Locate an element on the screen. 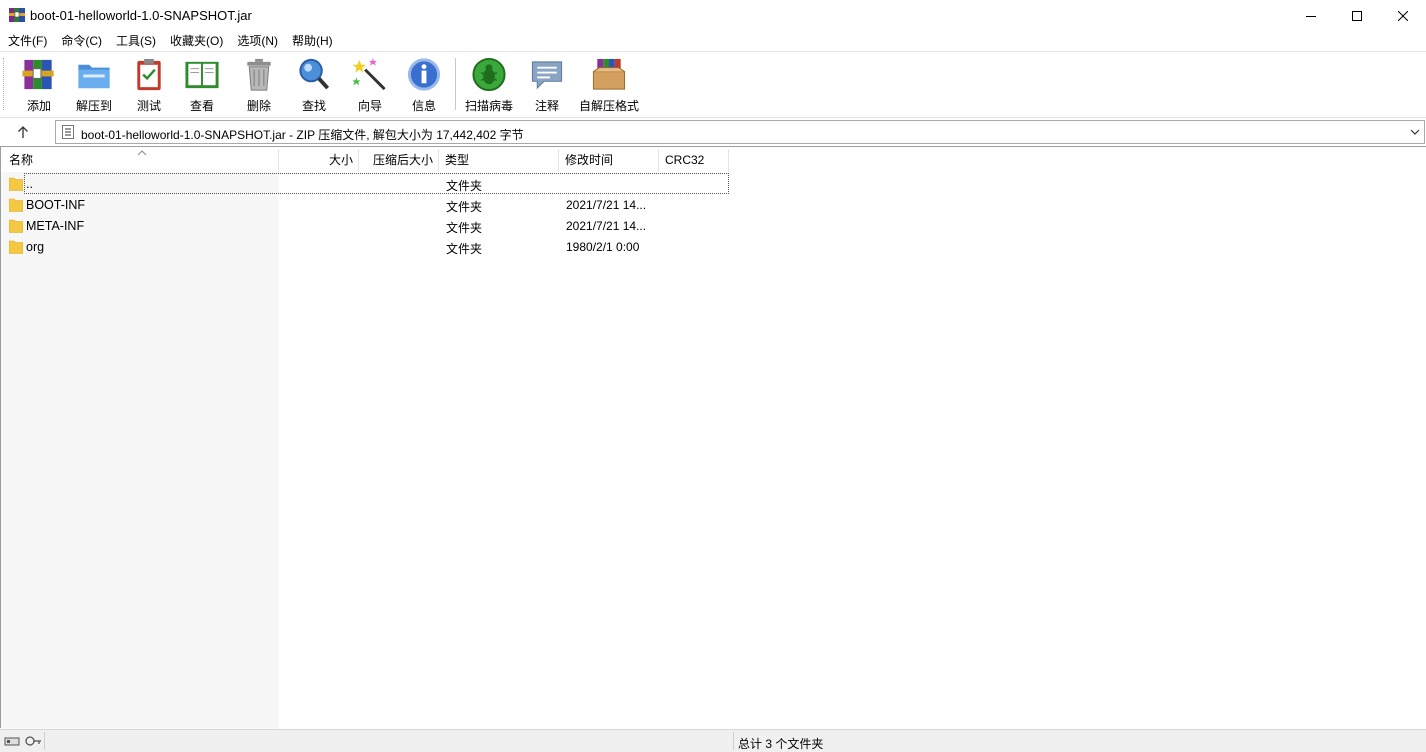 The width and height of the screenshot is (1426, 752). up-one-level-button is located at coordinates (23, 132).